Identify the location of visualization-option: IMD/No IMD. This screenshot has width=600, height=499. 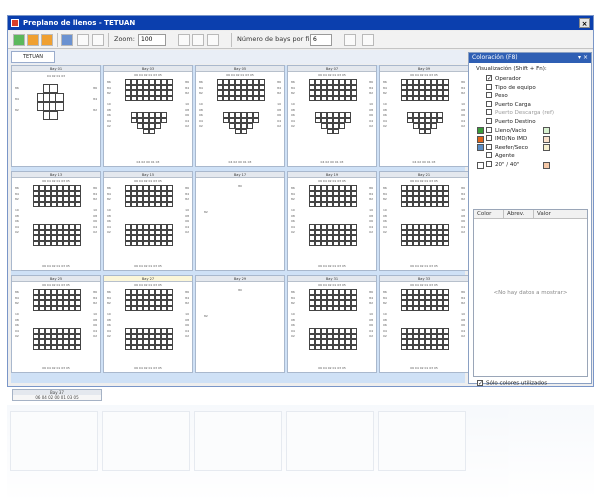
(506, 139).